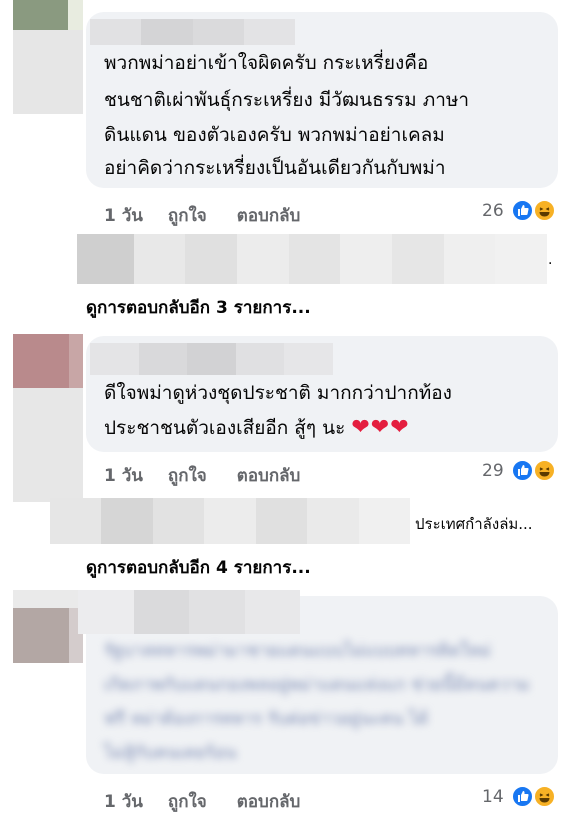  I want to click on heart-emoji: ❤❤❤, so click(380, 427).